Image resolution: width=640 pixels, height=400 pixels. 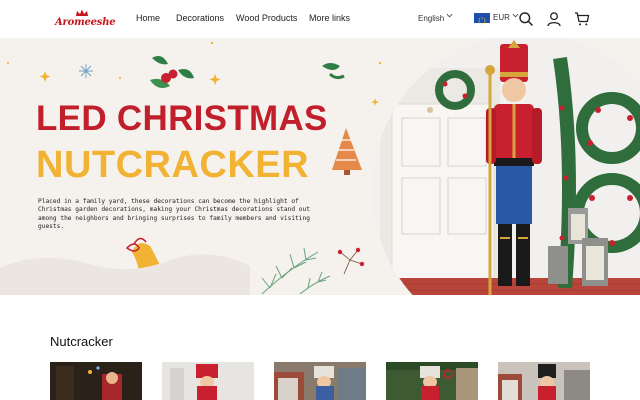 What do you see at coordinates (247, 72) in the screenshot?
I see `holly-icon` at bounding box center [247, 72].